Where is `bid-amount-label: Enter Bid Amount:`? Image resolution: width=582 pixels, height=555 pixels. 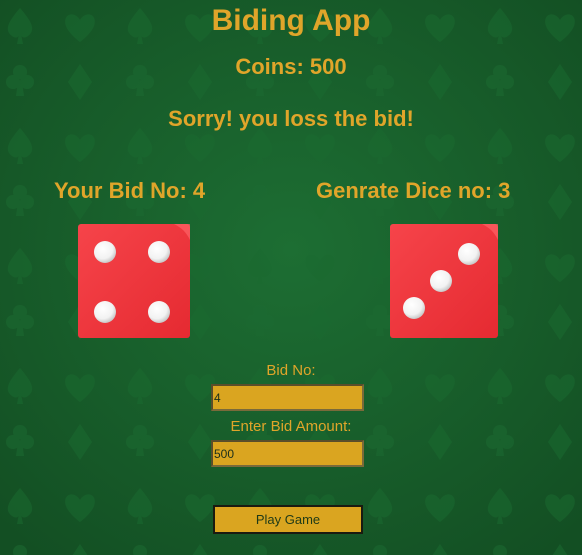
bid-amount-label: Enter Bid Amount: is located at coordinates (291, 426).